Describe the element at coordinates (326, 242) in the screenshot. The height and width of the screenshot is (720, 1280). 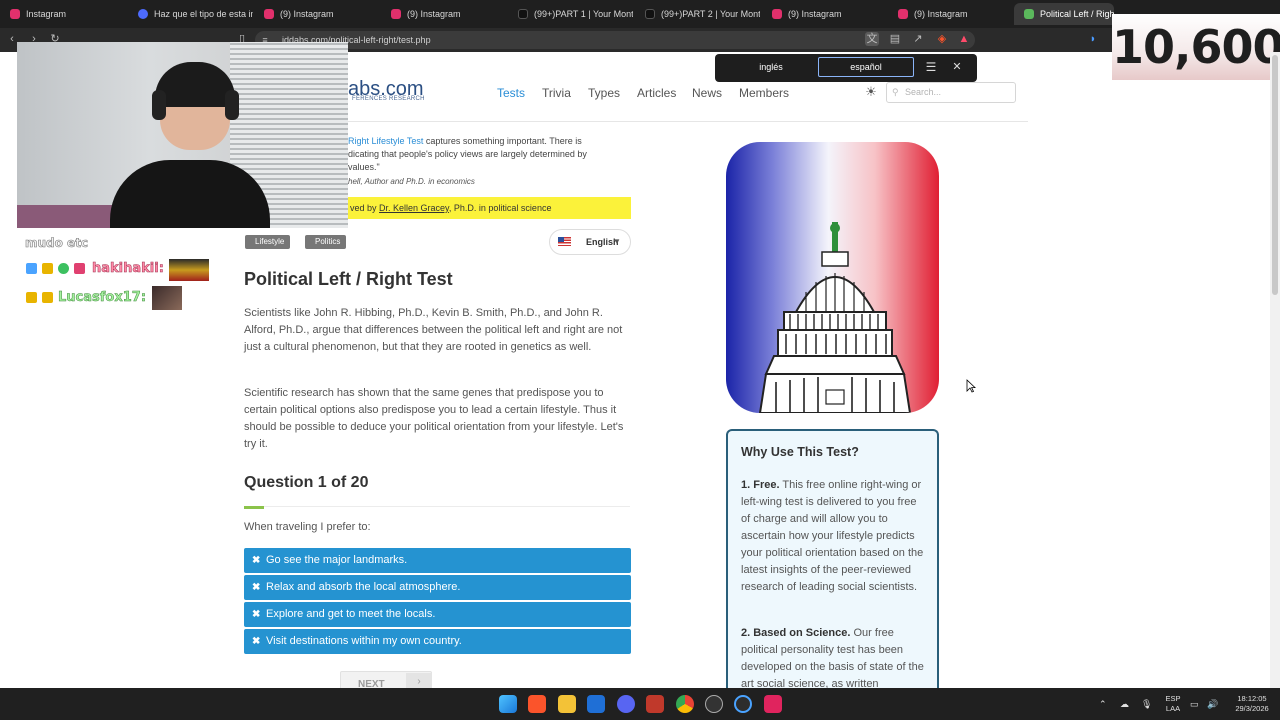
I see `tag-politics: Politics` at that location.